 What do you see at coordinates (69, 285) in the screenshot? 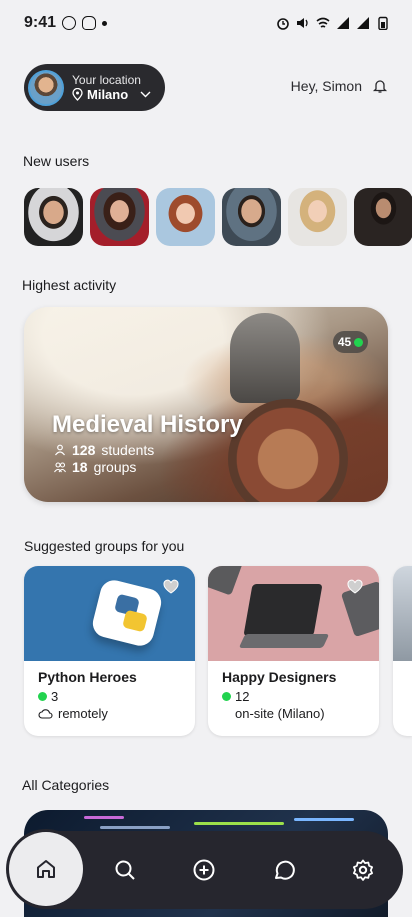
I see `highest-activity-title: Highest activity` at bounding box center [69, 285].